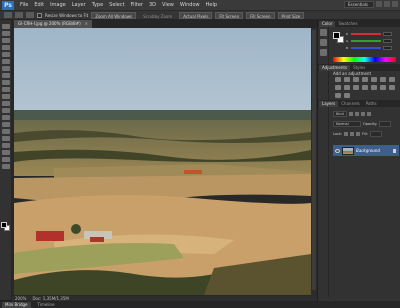 This screenshot has width=400, height=308. Describe the element at coordinates (5, 54) in the screenshot. I see `crop-tool-icon` at that location.